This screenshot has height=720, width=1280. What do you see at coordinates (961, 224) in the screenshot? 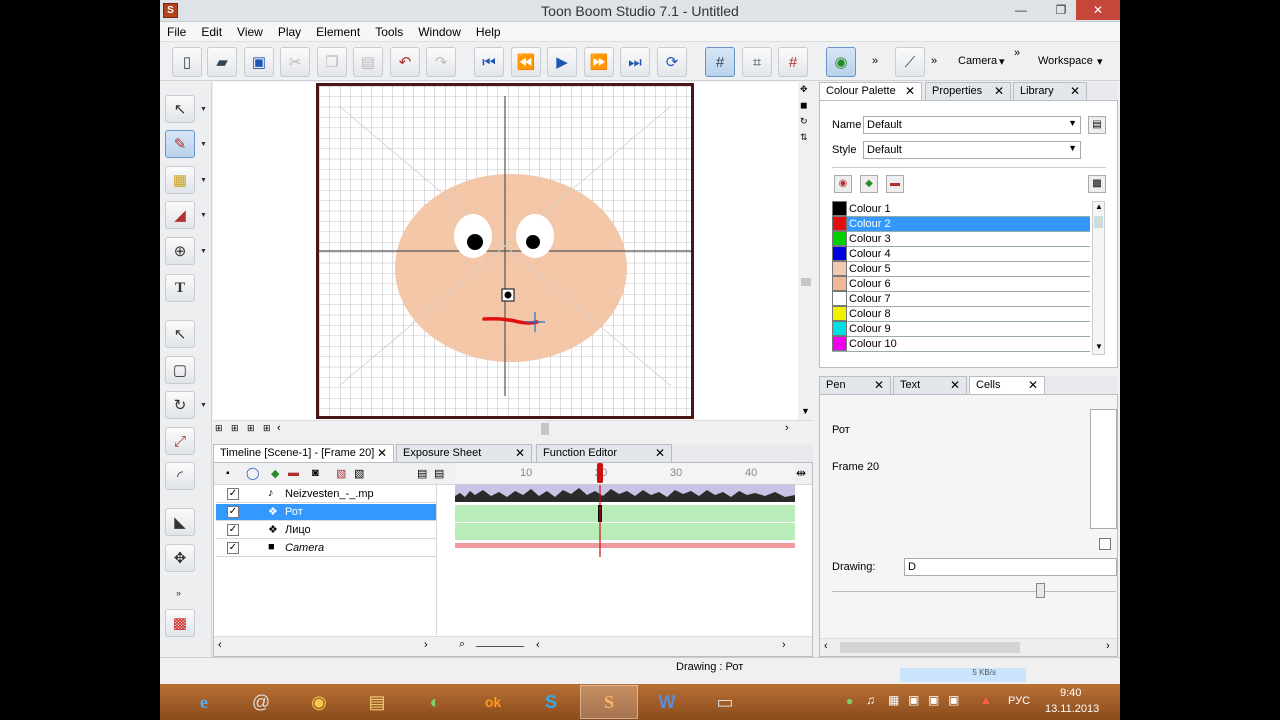
I see `colour-row: Colour 2` at bounding box center [961, 224].